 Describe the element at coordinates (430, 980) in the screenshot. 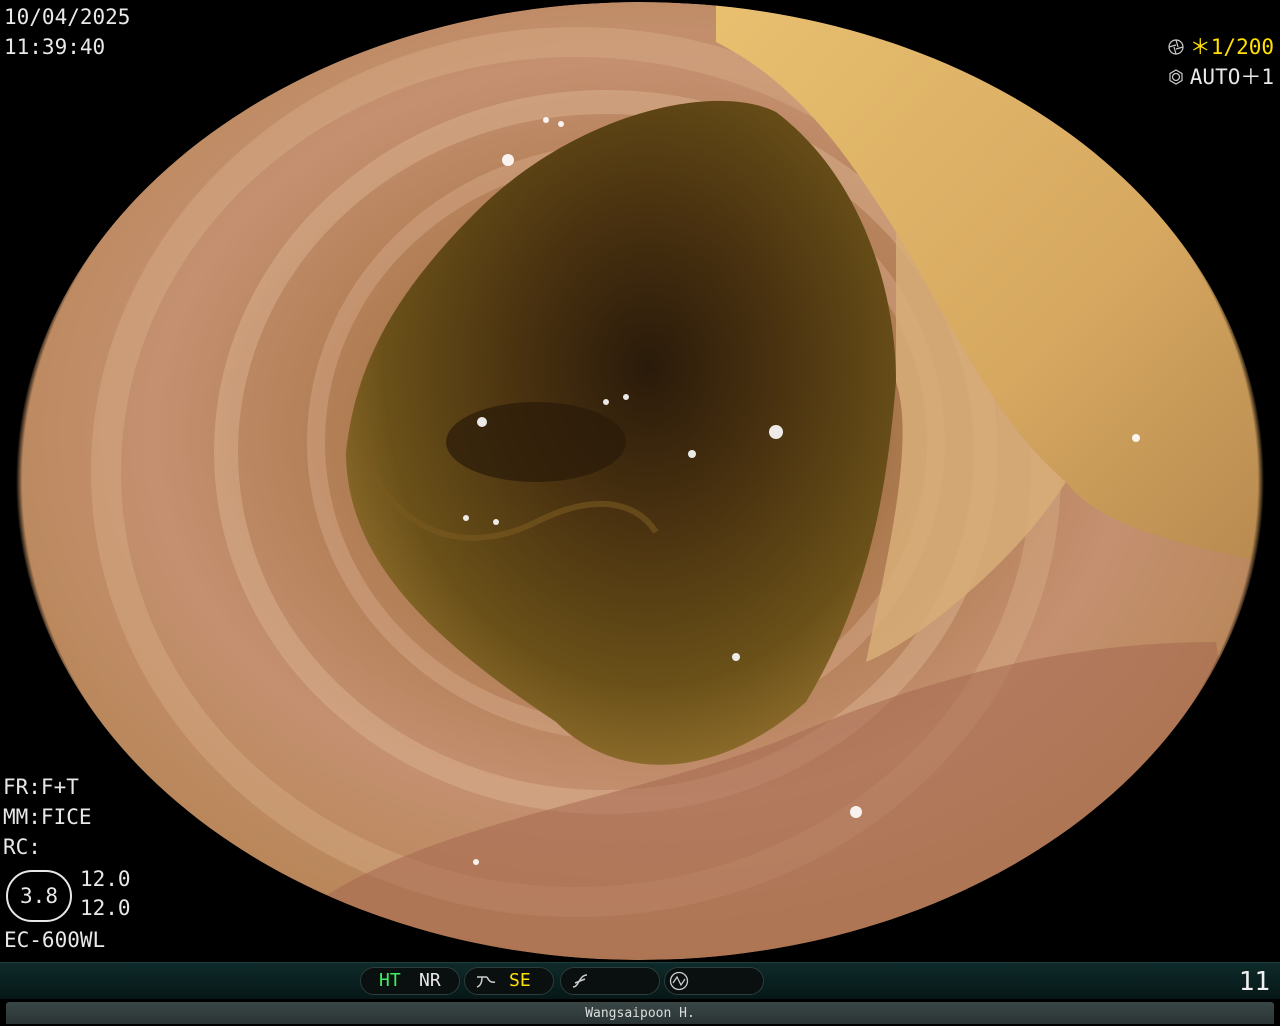

I see `nr-indicator: NR` at that location.